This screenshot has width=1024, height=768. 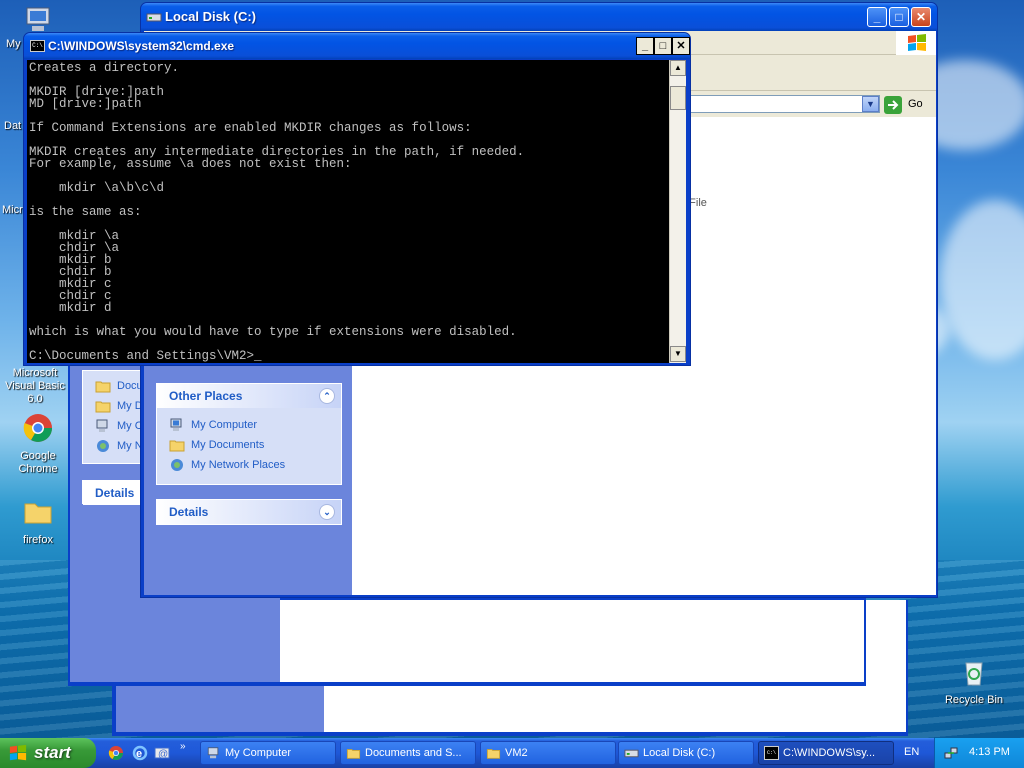 What do you see at coordinates (119, 386) in the screenshot?
I see `link-documents: Docu` at bounding box center [119, 386].